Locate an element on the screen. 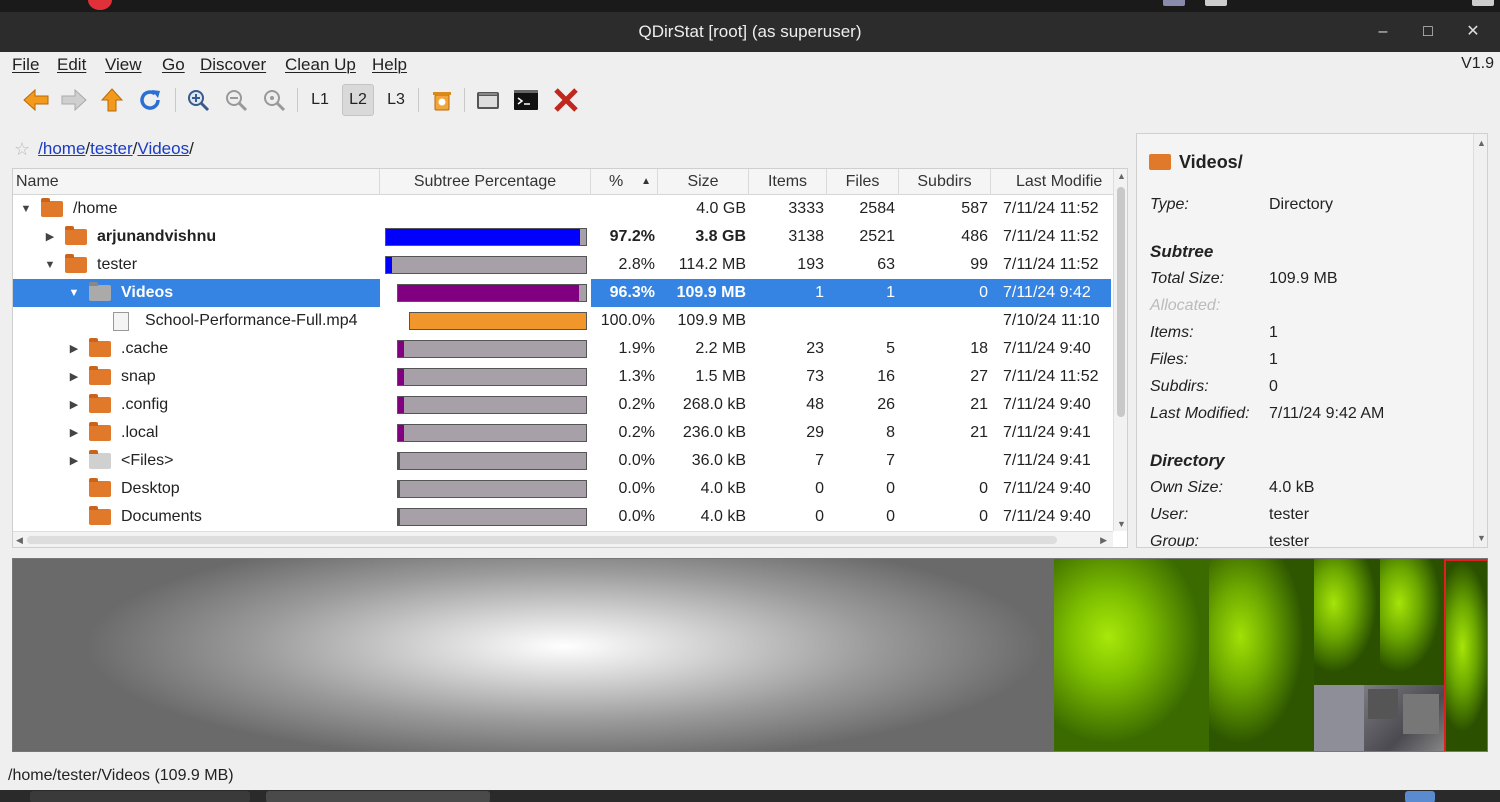 The height and width of the screenshot is (802, 1500). row-subdirs: 21 is located at coordinates (979, 404).